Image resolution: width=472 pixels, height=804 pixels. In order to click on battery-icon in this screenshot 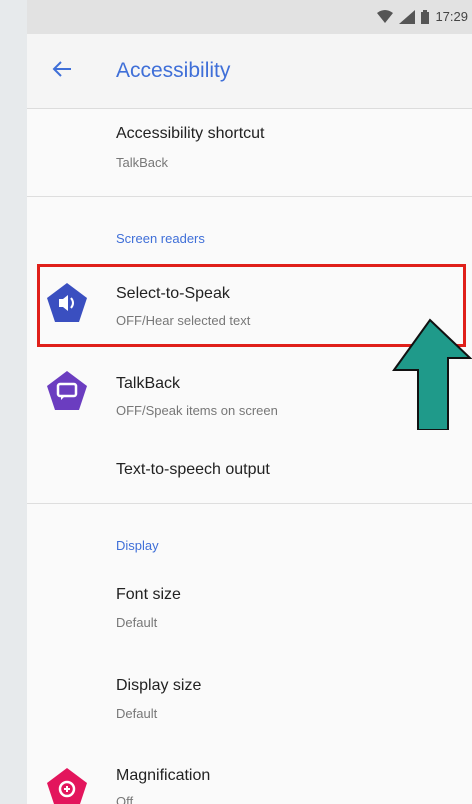, I will do `click(425, 16)`.